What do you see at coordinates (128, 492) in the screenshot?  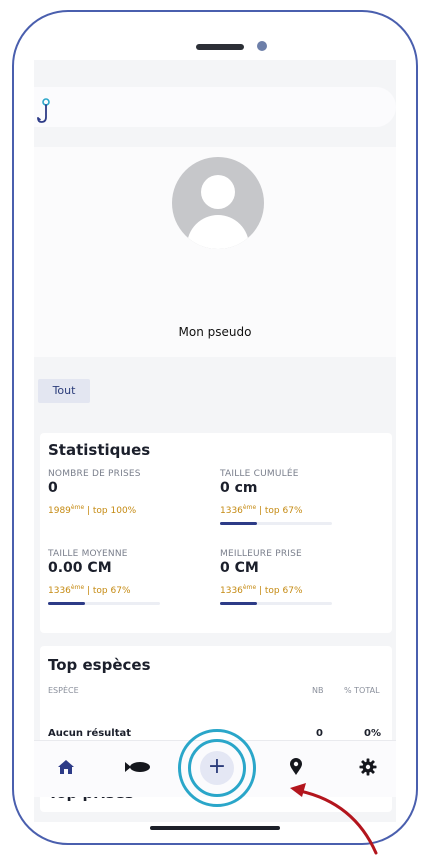 I see `stat-nombre-prises: NOMBRE DE PRISES 0 1989ème | top 100%` at bounding box center [128, 492].